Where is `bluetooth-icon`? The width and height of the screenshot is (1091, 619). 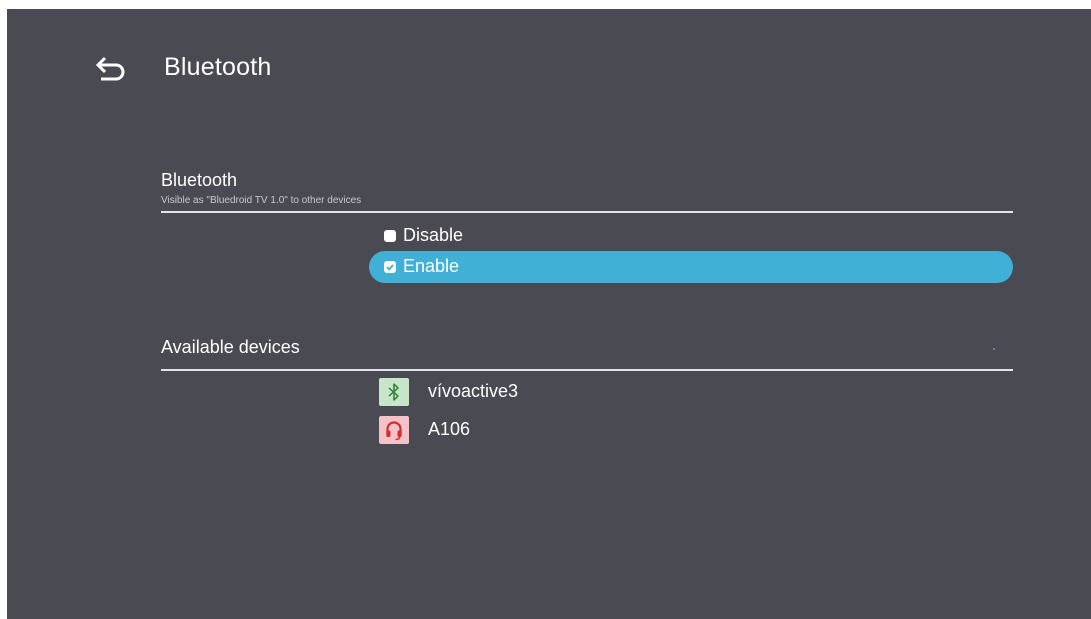 bluetooth-icon is located at coordinates (394, 392).